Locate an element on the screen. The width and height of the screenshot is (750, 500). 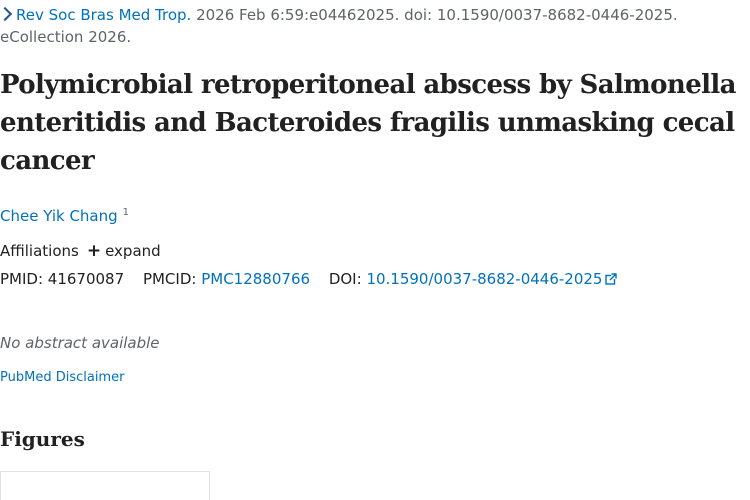
affiliations: Affiliations + expand is located at coordinates (80, 251).